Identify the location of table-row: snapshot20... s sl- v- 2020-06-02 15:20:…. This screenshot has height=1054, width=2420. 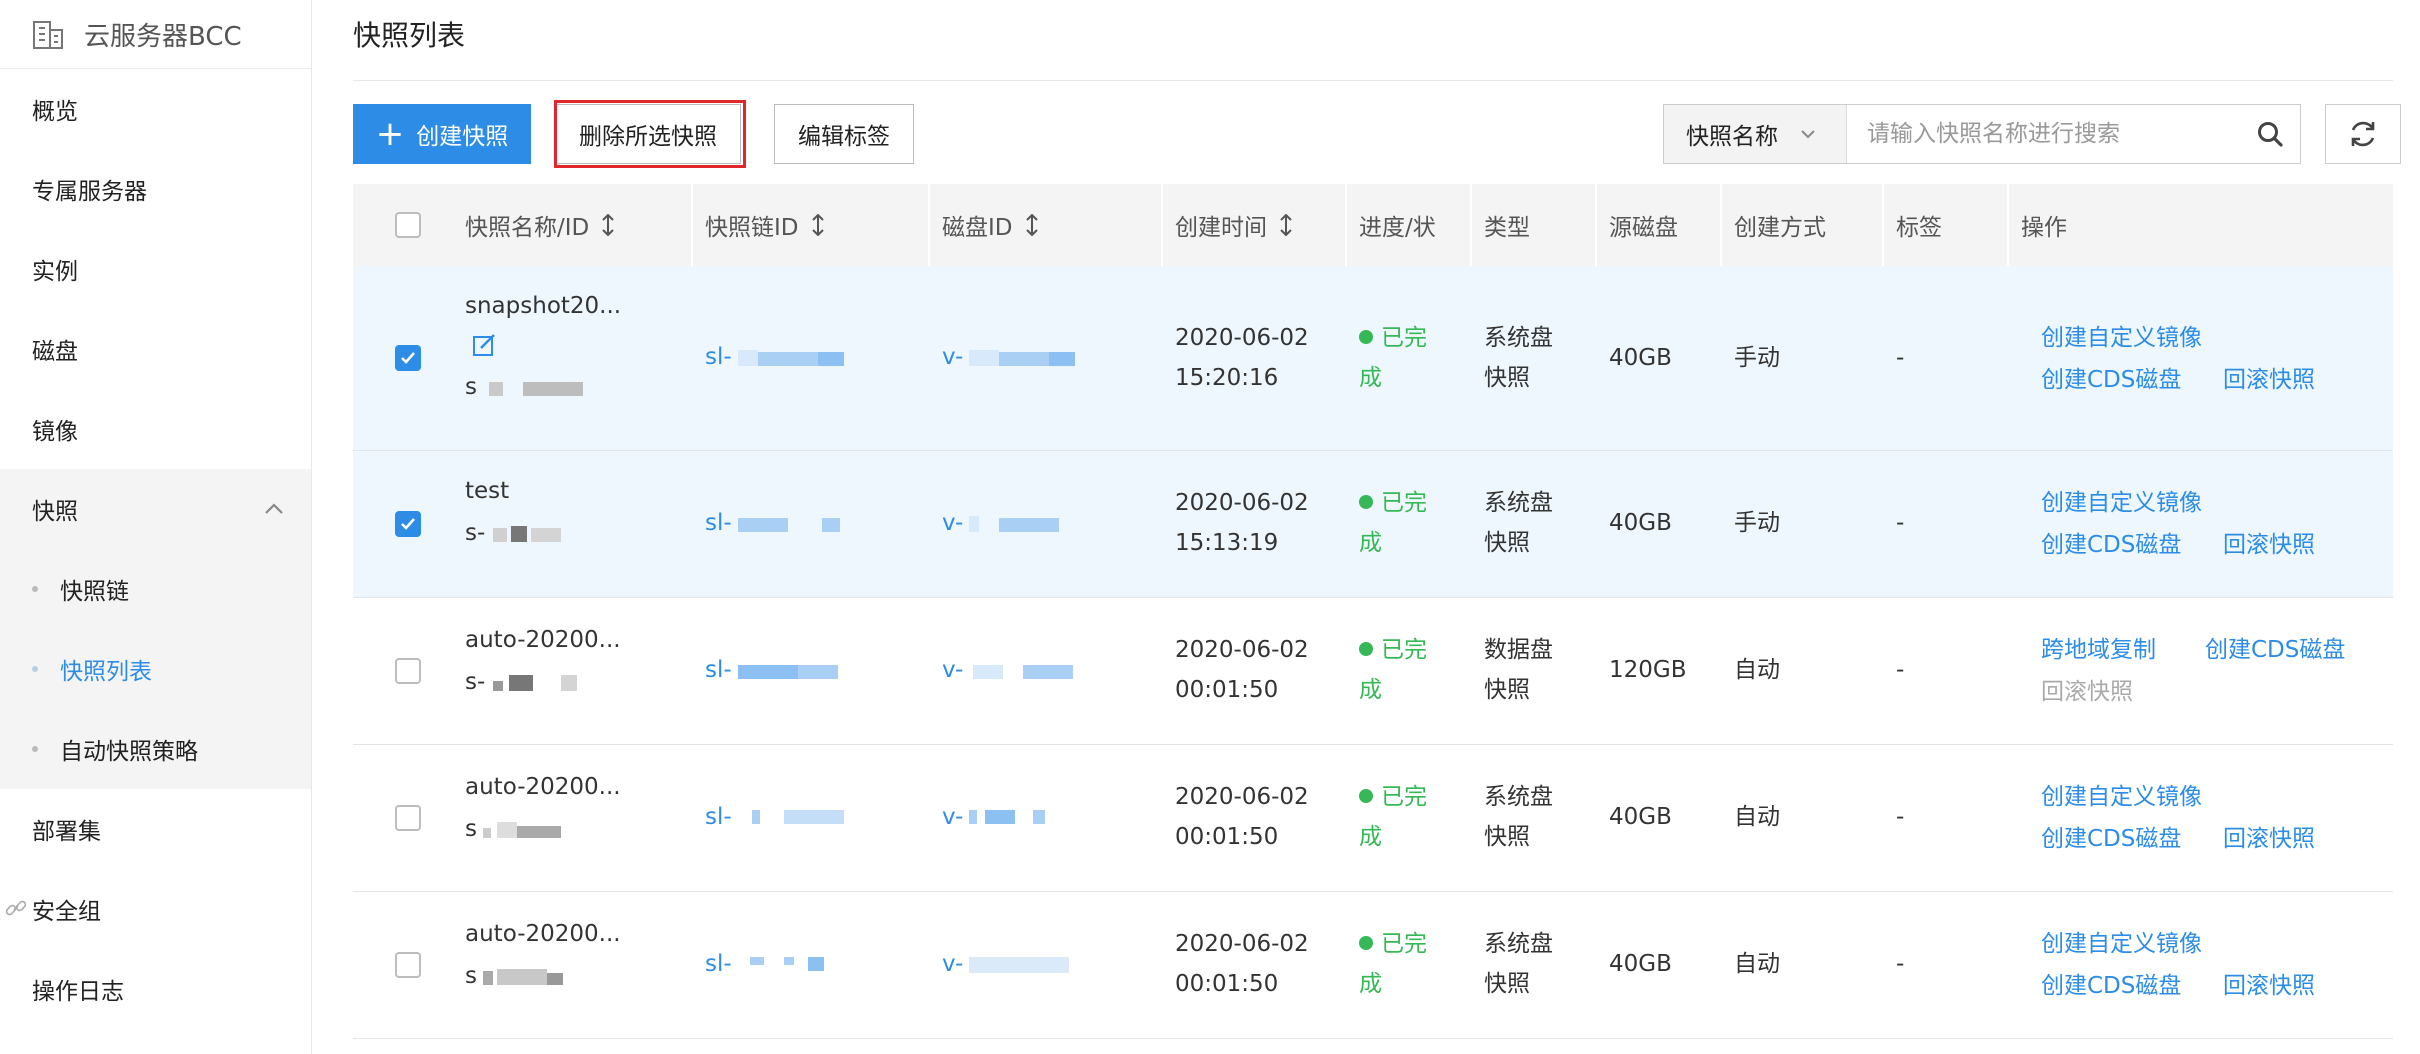
(1373, 358).